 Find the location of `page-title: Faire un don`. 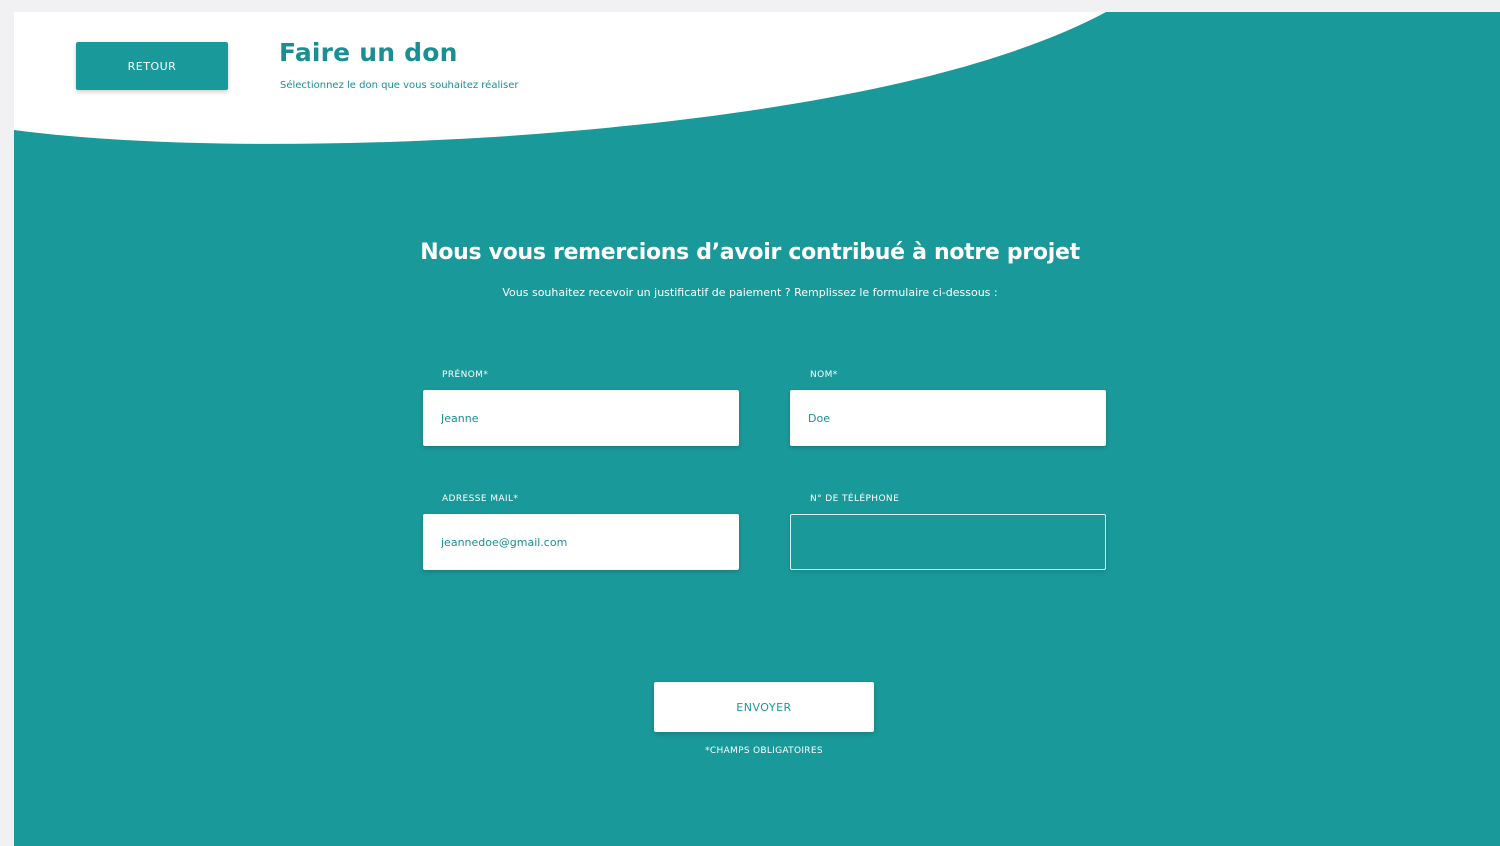

page-title: Faire un don is located at coordinates (368, 52).